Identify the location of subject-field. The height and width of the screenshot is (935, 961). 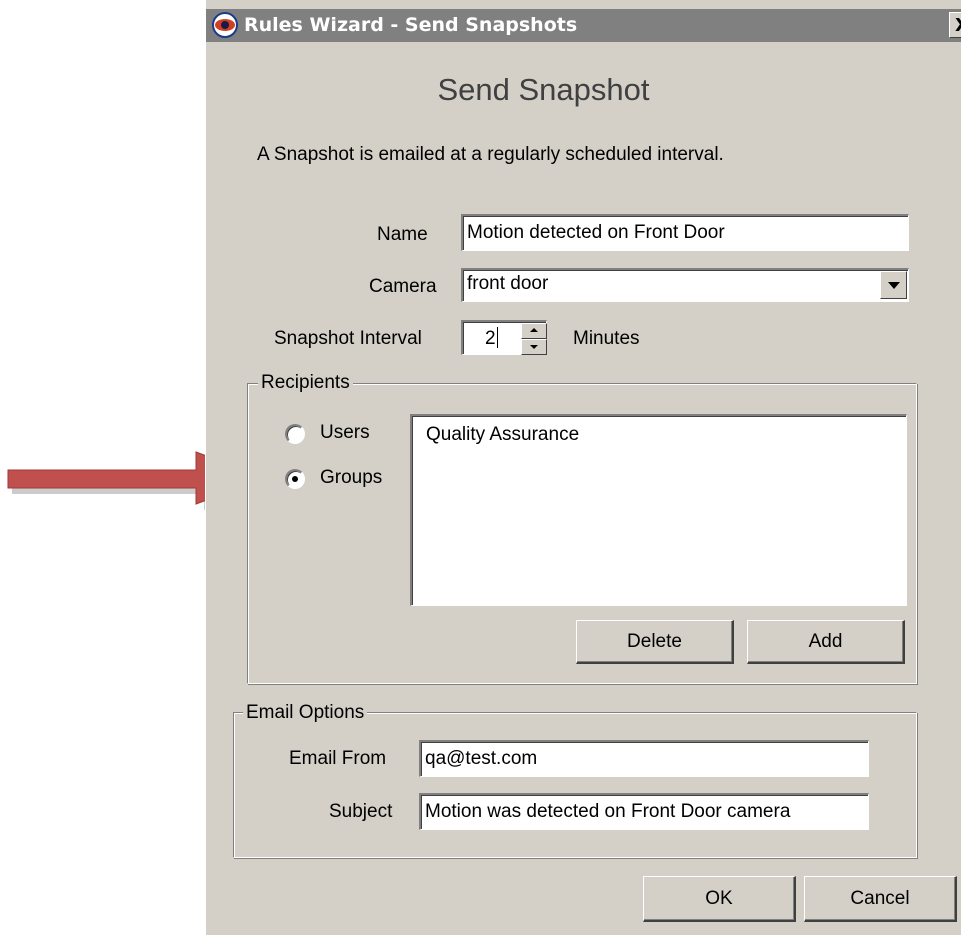
(644, 811).